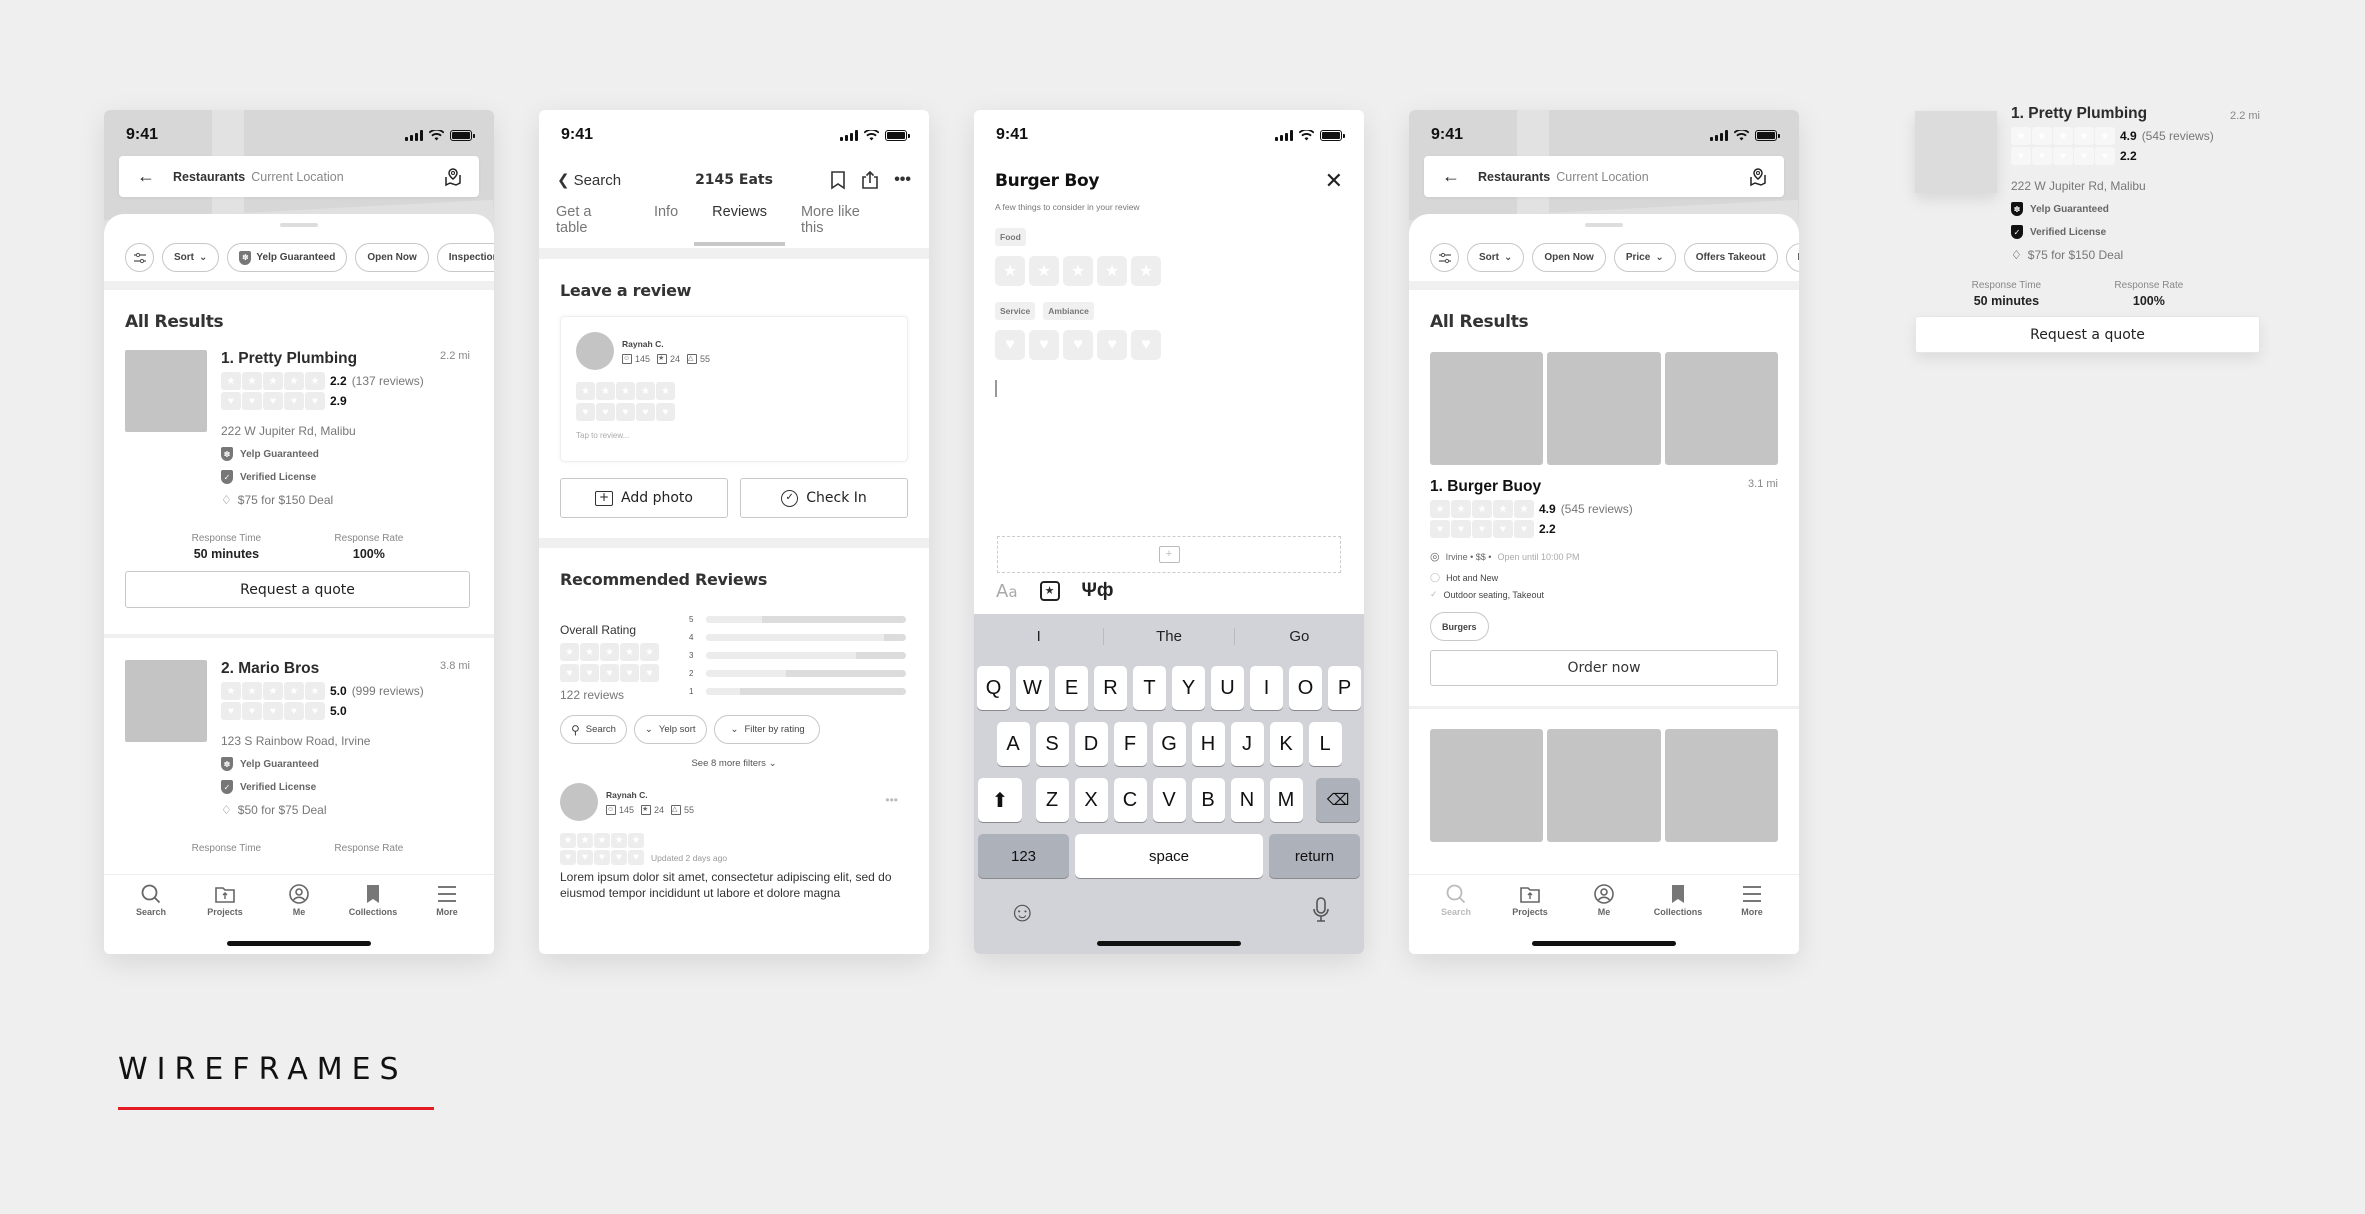 The width and height of the screenshot is (2365, 1214). What do you see at coordinates (734, 763) in the screenshot?
I see `see-more-filters-link: See 8 more filters ⌄` at bounding box center [734, 763].